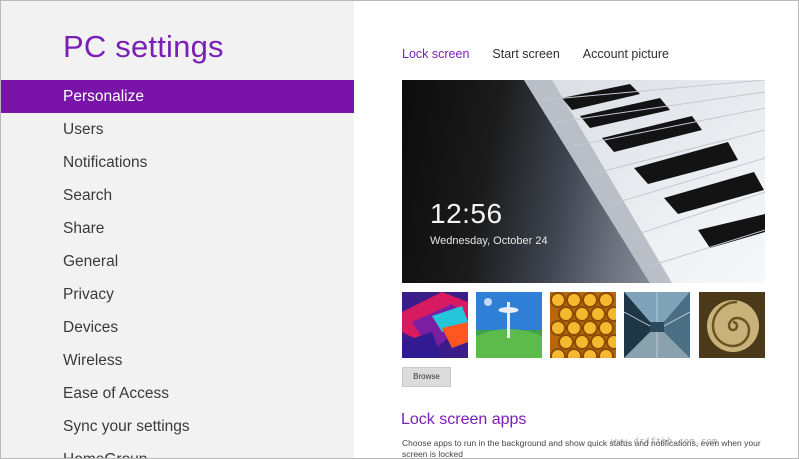 The width and height of the screenshot is (799, 459). I want to click on sidebar-item-homegroup: HomeGroup, so click(177, 450).